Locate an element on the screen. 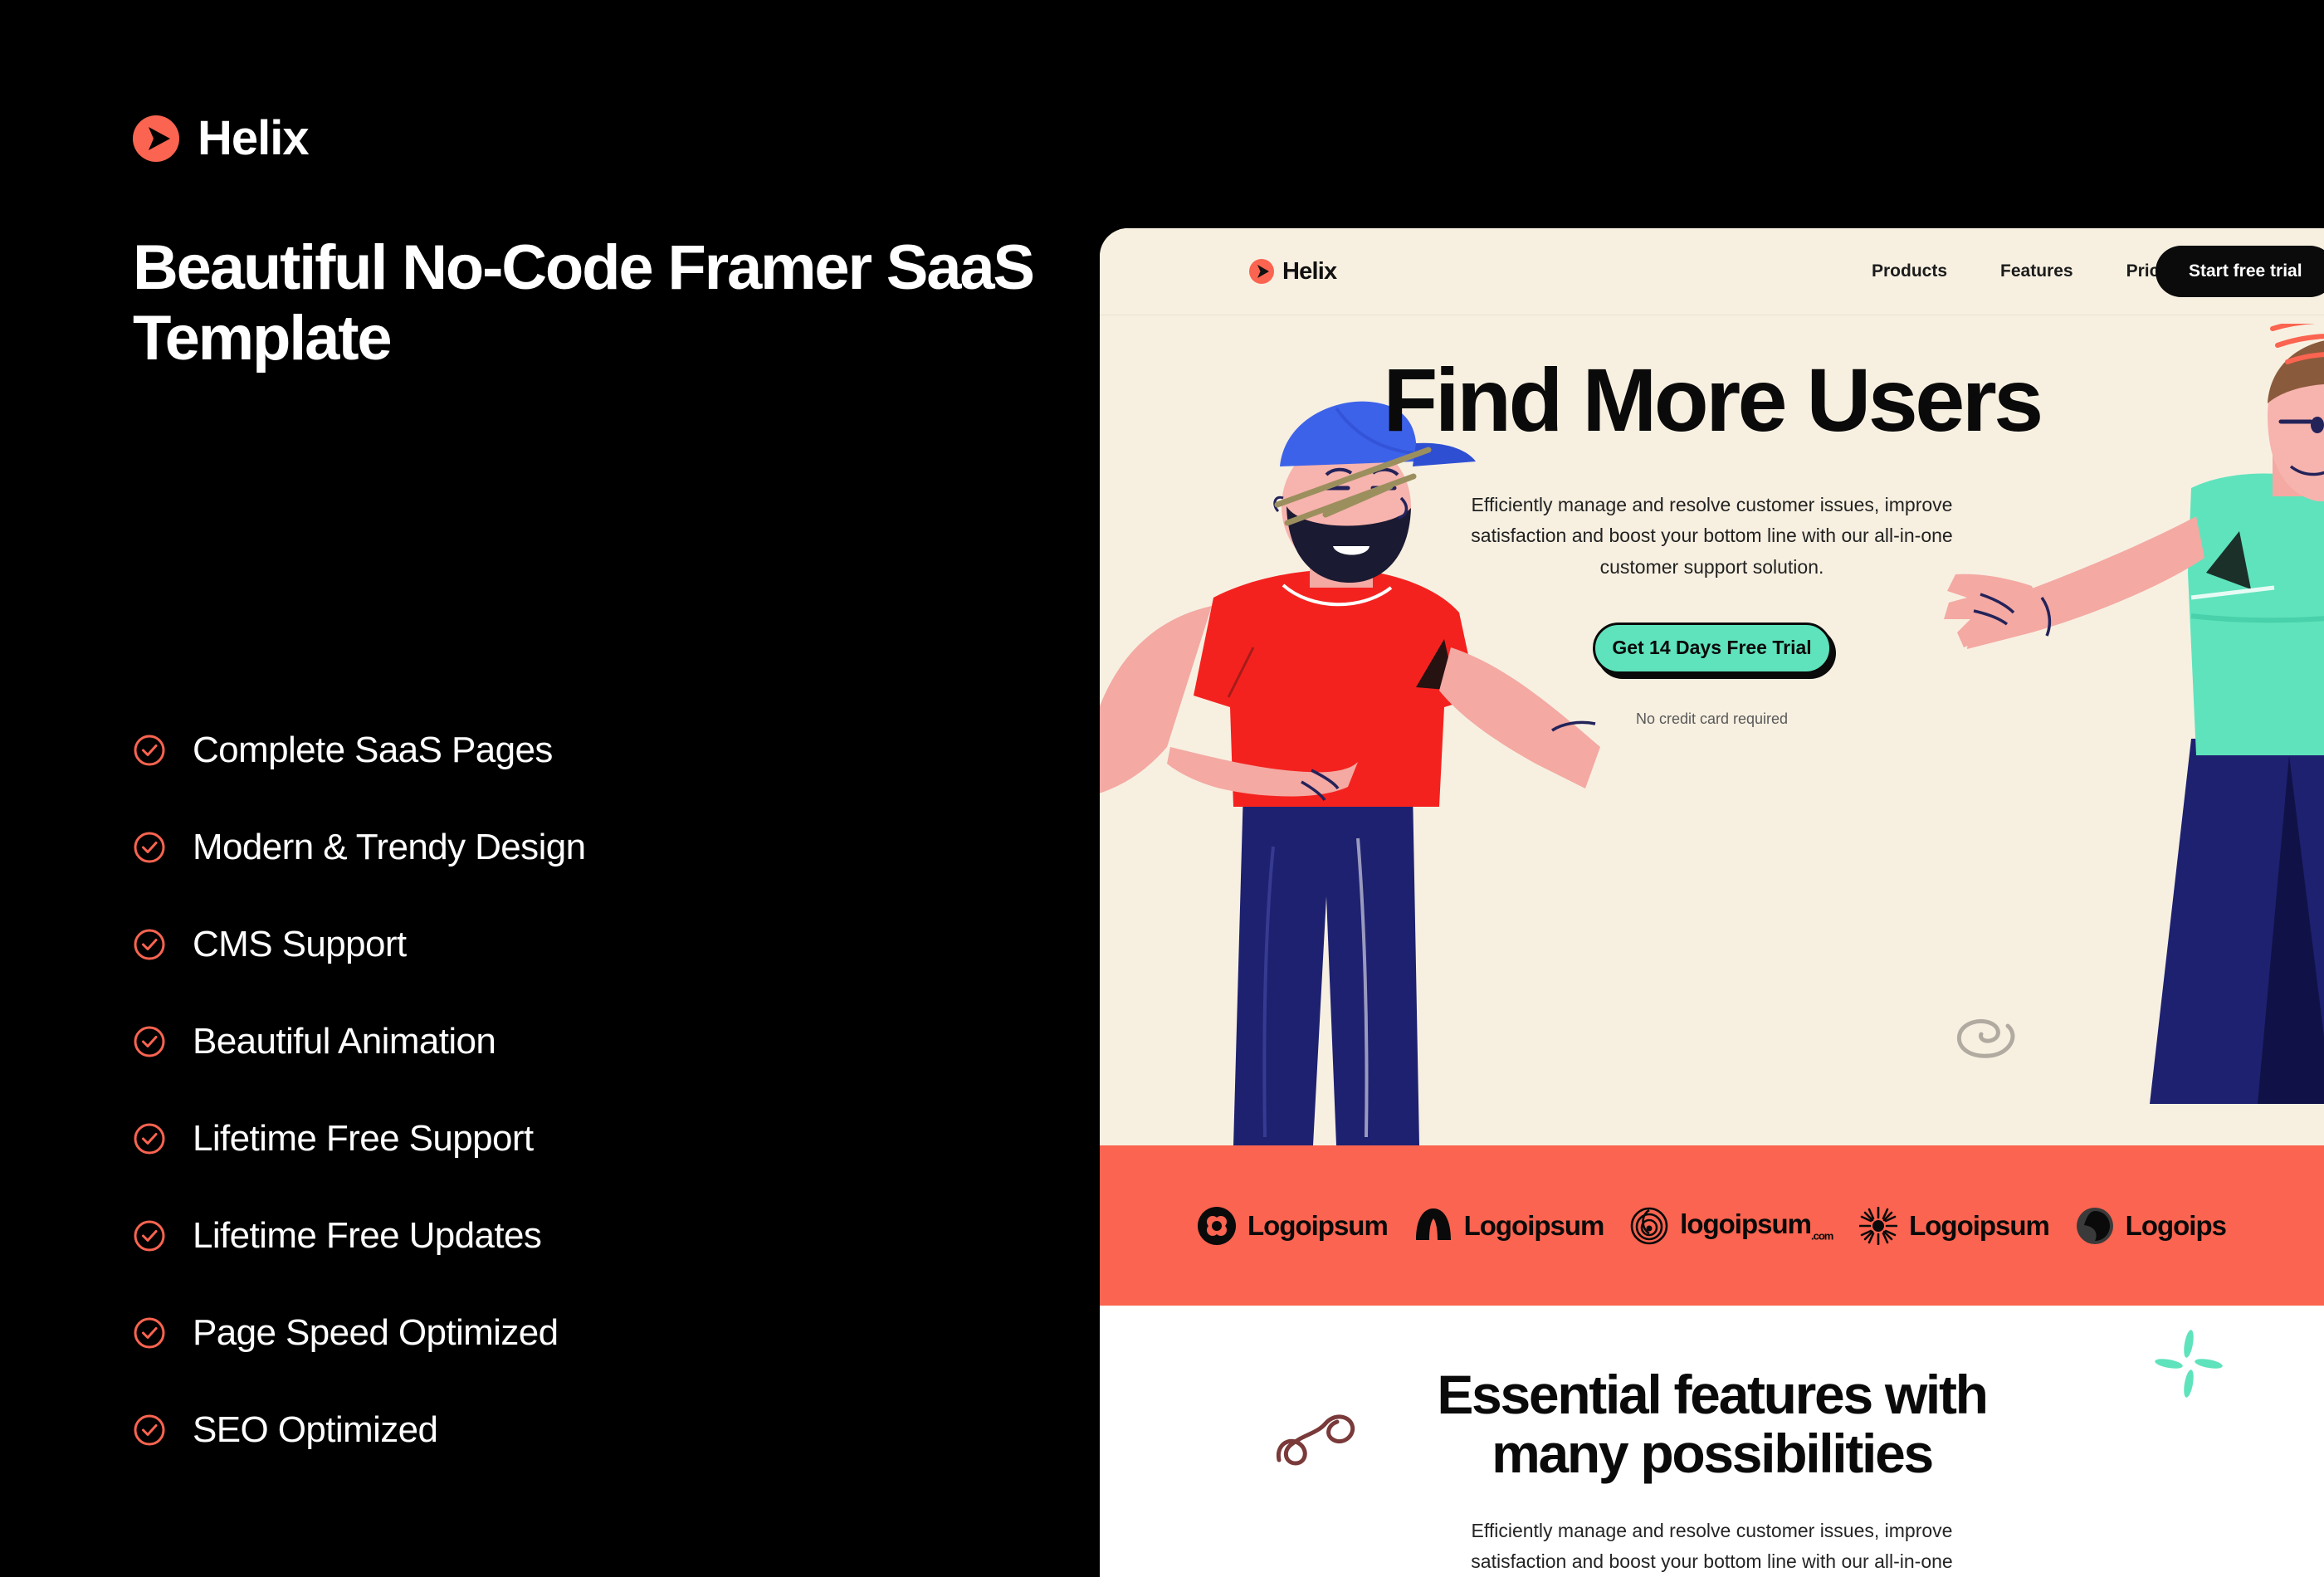 The image size is (2324, 1577). brand-name: Helix is located at coordinates (254, 138).